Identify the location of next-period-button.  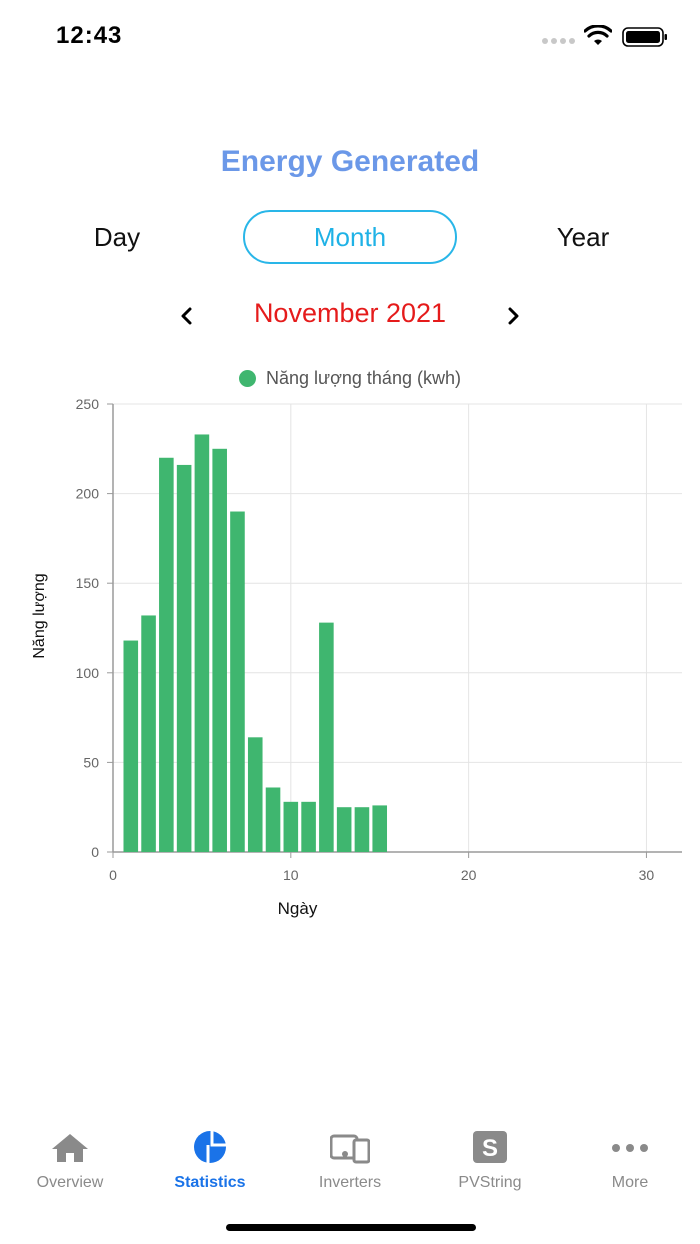
(513, 316).